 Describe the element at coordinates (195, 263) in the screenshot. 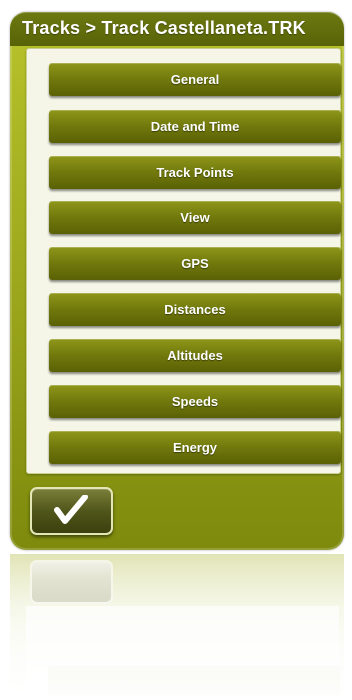

I see `gps-button: GPS` at that location.